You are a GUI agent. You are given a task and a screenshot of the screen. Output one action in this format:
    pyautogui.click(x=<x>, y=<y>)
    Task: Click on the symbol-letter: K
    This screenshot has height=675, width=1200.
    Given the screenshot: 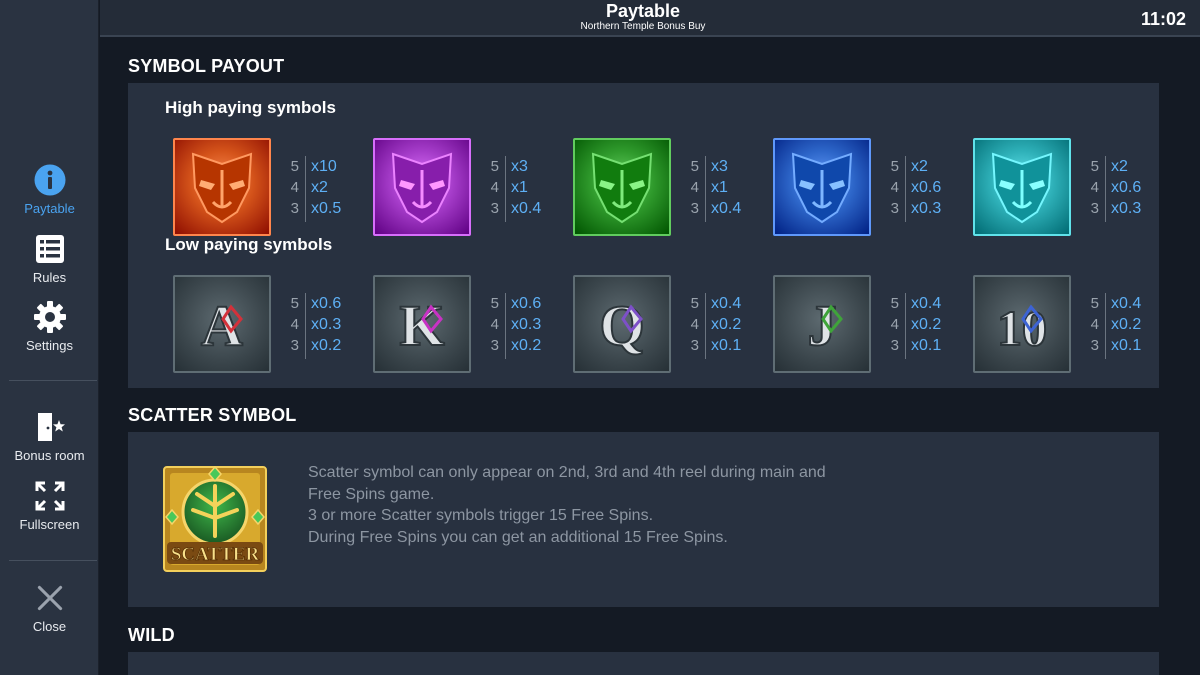 What is the action you would take?
    pyautogui.click(x=421, y=325)
    